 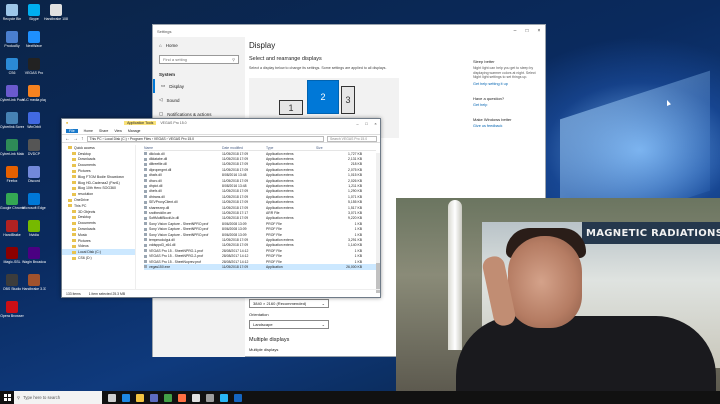 I want to click on file-date: 8/06/2008 13:09, so click(x=234, y=234).